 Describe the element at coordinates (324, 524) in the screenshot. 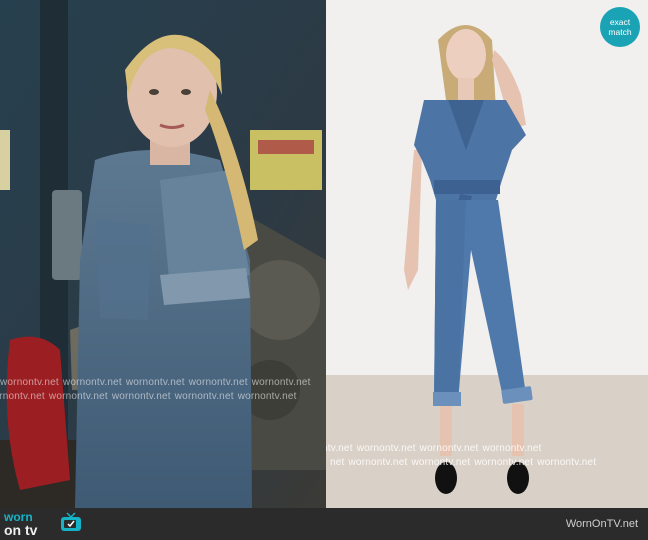

I see `footer-bar: worn on tv WornOnTV.net` at that location.